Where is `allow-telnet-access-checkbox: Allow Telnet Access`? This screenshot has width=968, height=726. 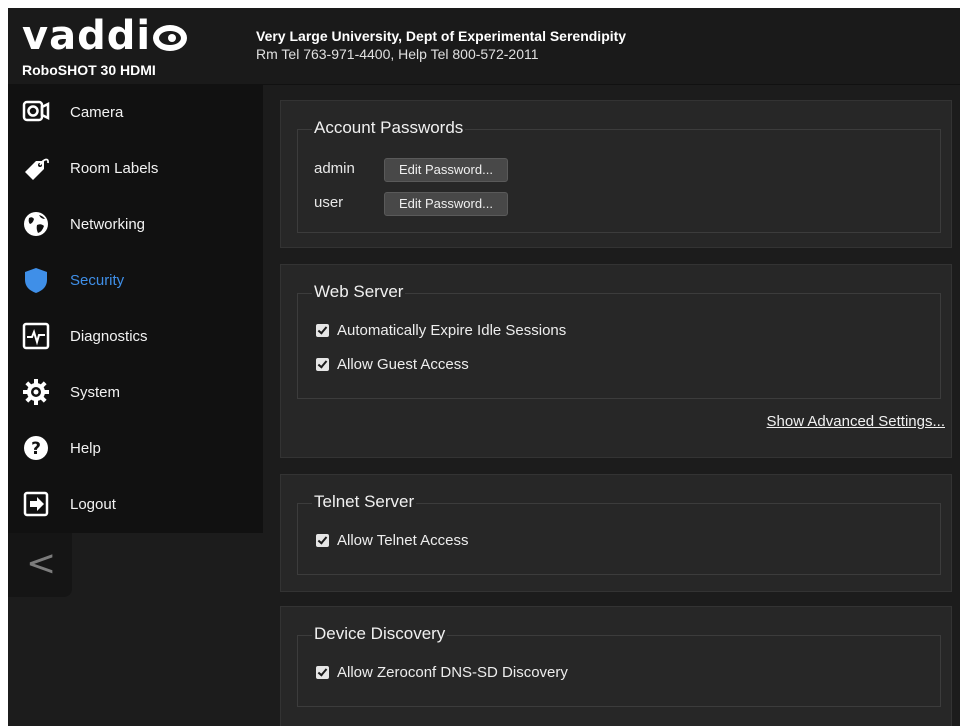
allow-telnet-access-checkbox: Allow Telnet Access is located at coordinates (392, 542).